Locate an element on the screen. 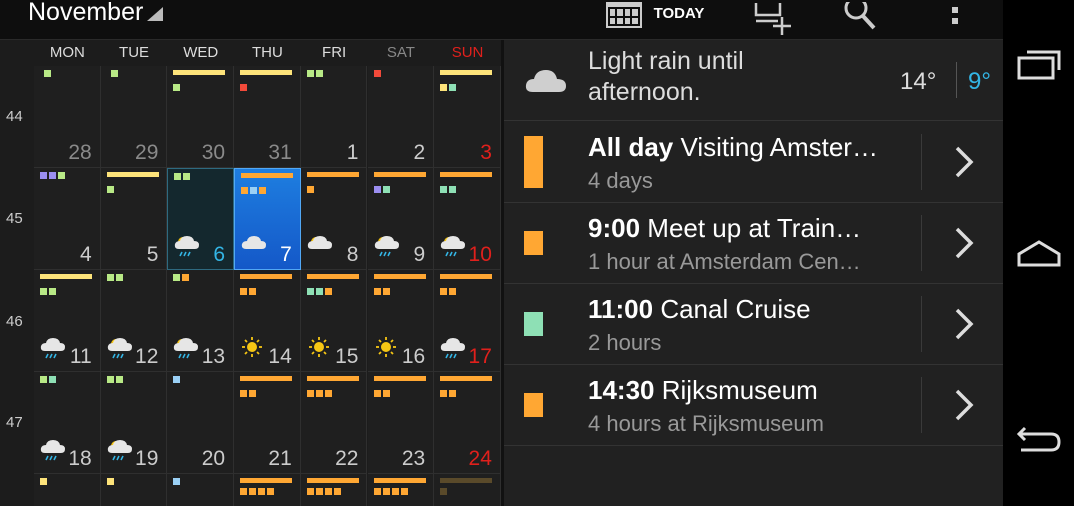 The image size is (1074, 506). sun-rain-icon is located at coordinates (387, 248).